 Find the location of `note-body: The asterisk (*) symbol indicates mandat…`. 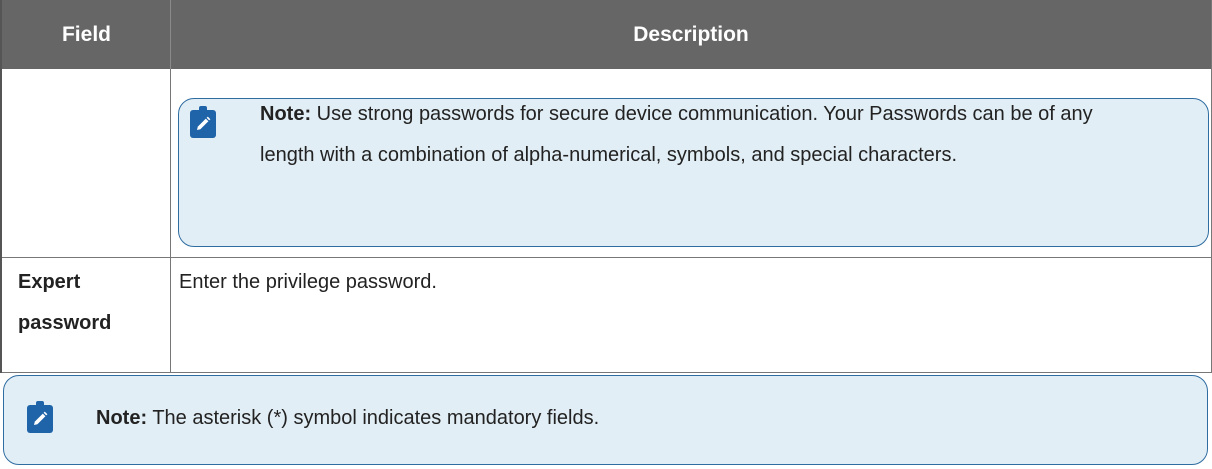

note-body: The asterisk (*) symbol indicates mandat… is located at coordinates (376, 418).